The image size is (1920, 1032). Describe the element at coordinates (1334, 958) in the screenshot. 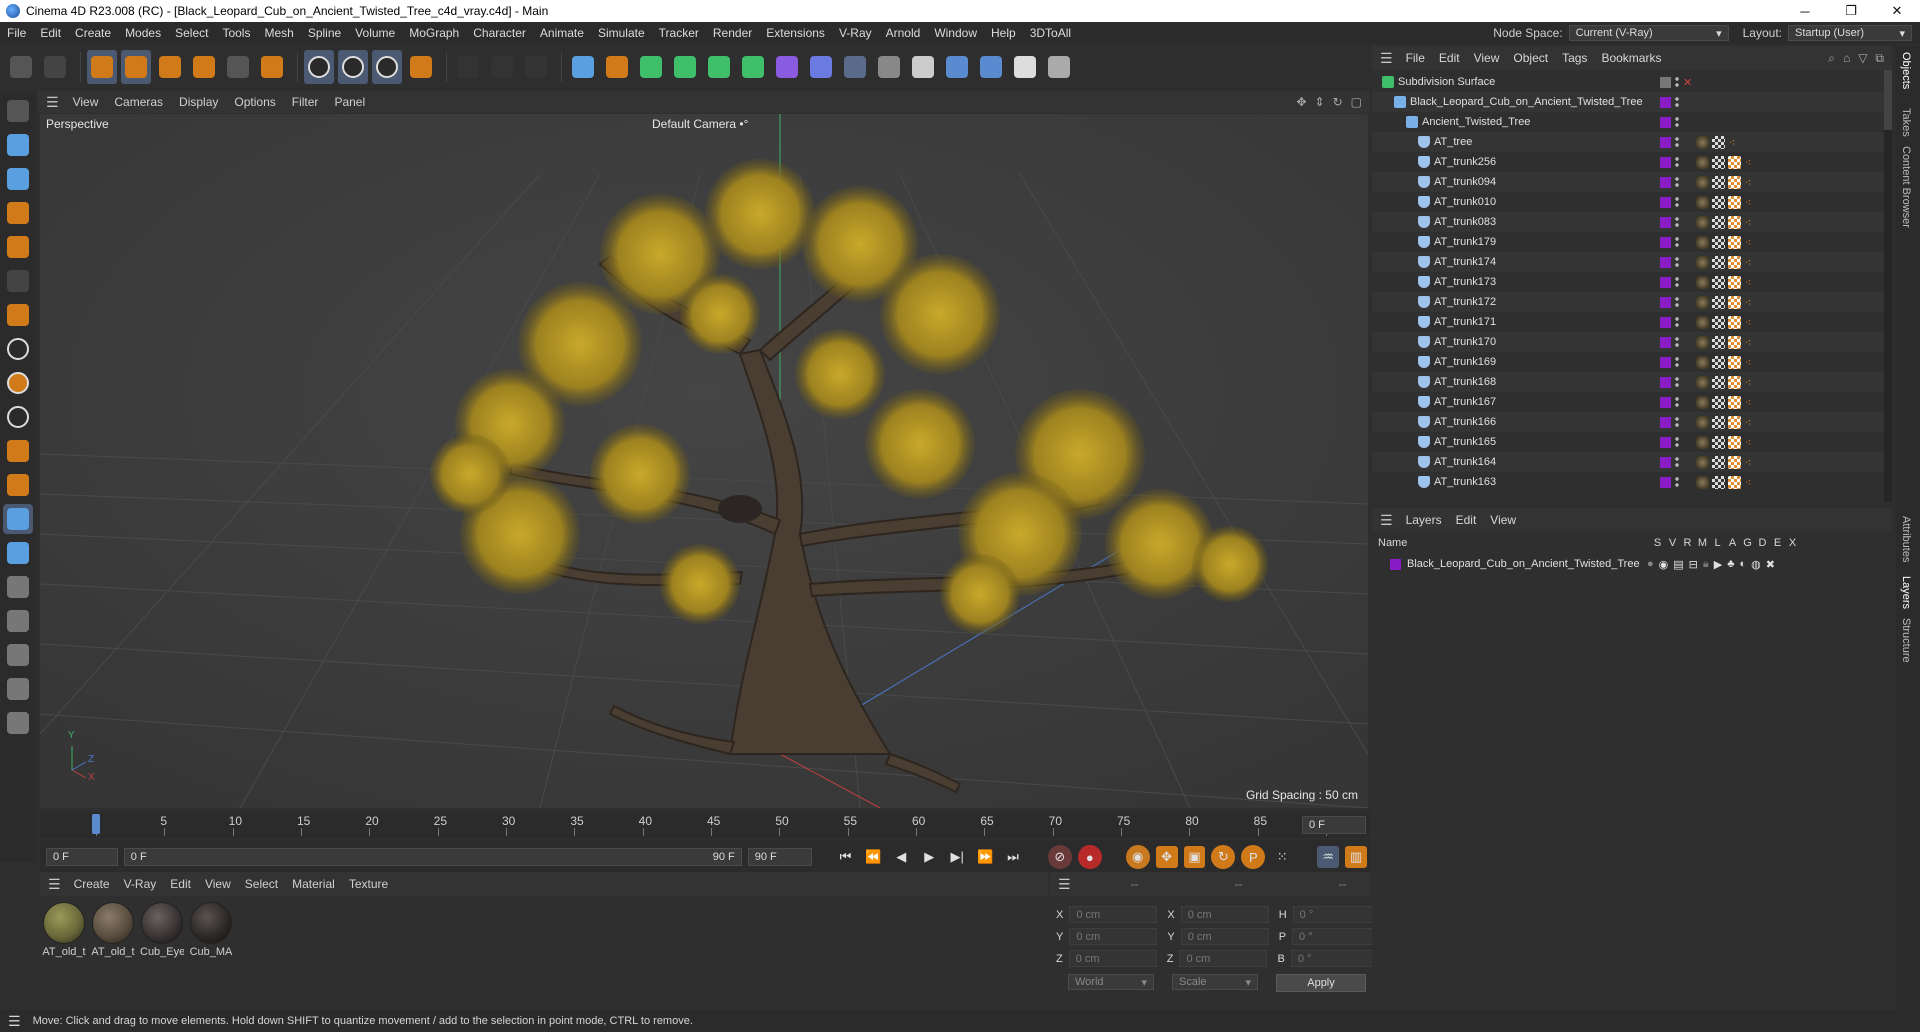

I see `rot-b-field: 0 °` at that location.